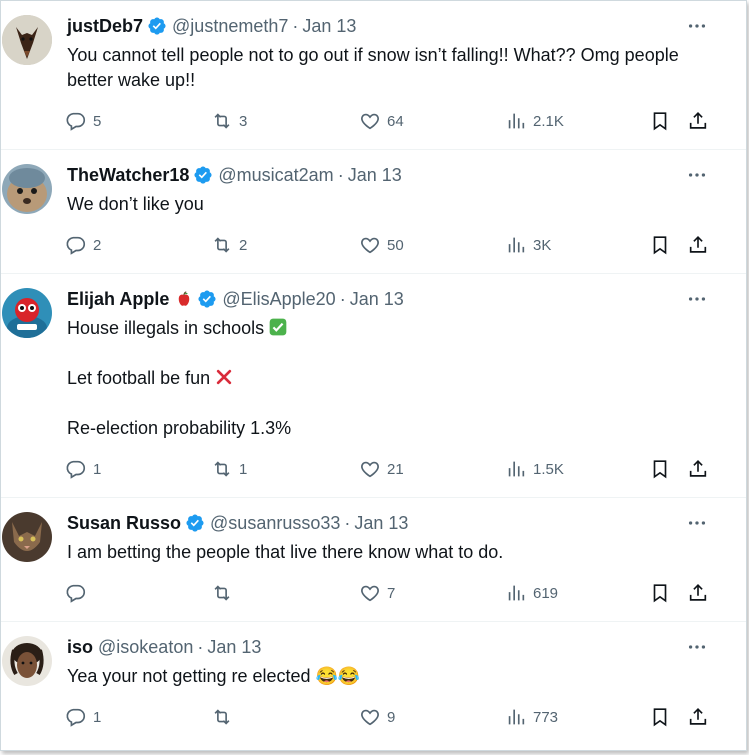 The image size is (749, 755). What do you see at coordinates (548, 469) in the screenshot?
I see `view-count: 1.5K` at bounding box center [548, 469].